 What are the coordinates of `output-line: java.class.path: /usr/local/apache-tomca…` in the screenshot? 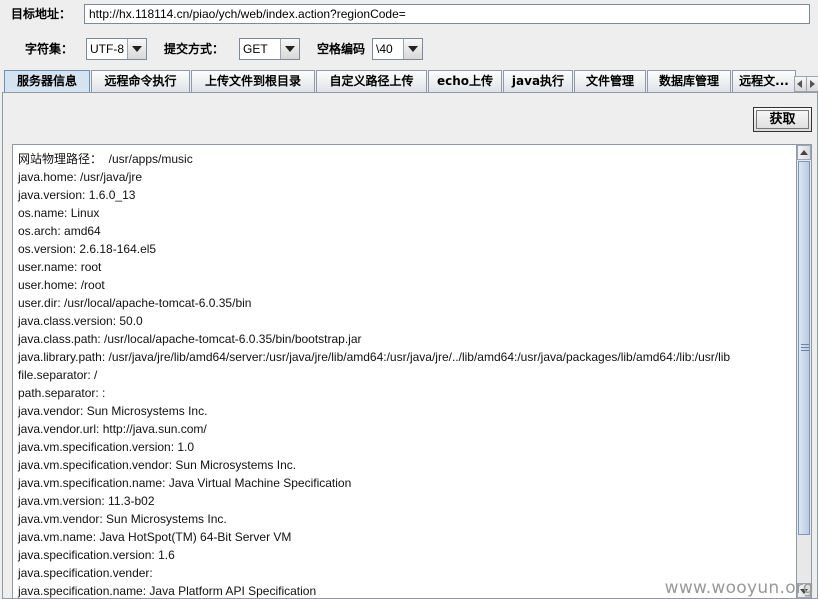 It's located at (190, 339).